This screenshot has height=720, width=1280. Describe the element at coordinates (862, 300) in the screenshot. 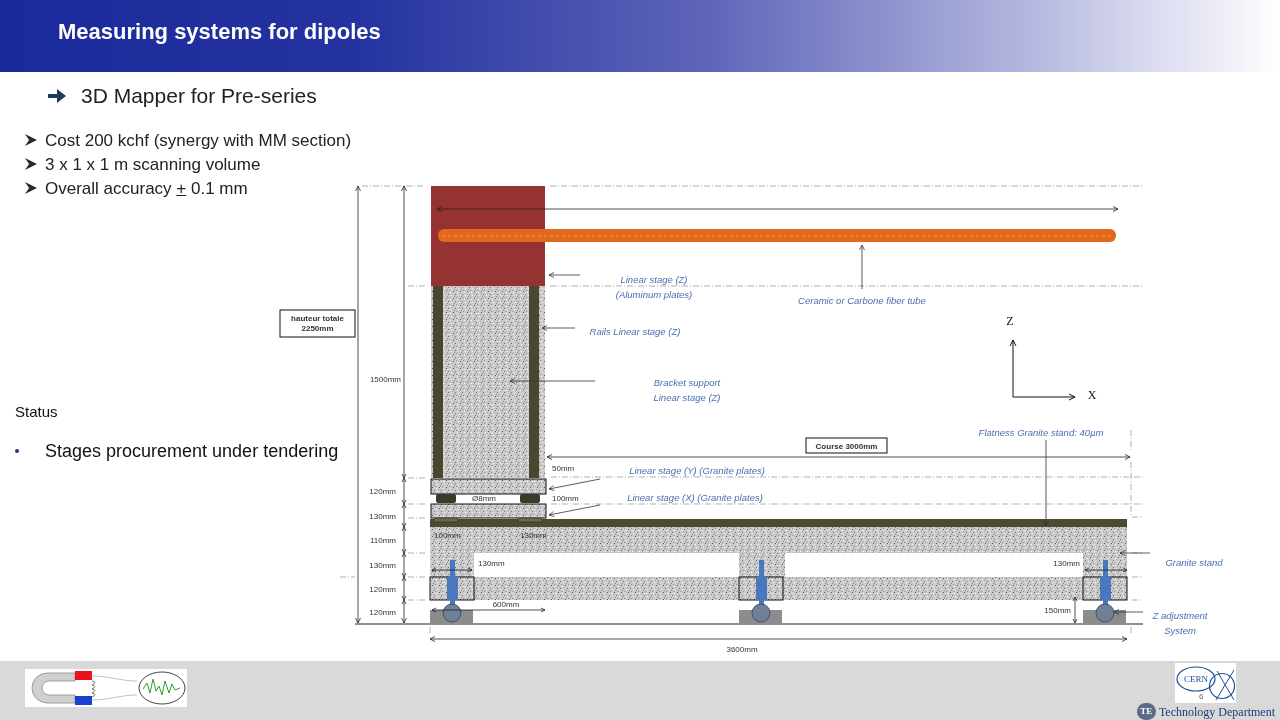

I see `callout-label: Ceramic or Carbone fiber tube` at that location.